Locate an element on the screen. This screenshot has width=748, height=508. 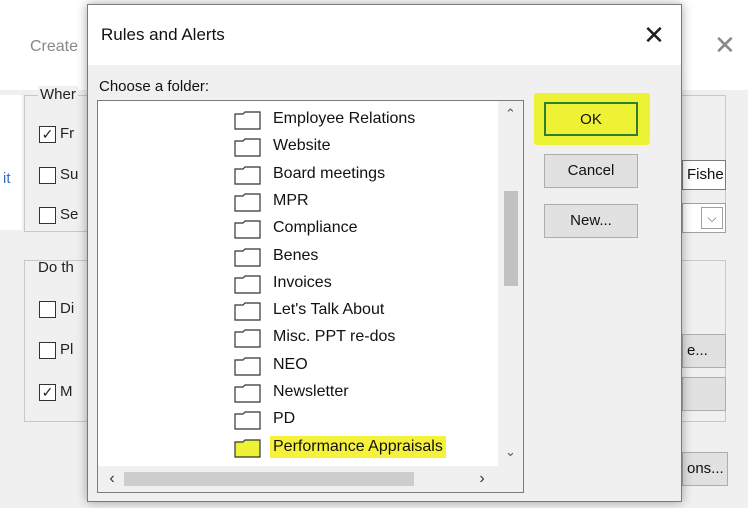
action-checkbox-play is located at coordinates (47, 350).